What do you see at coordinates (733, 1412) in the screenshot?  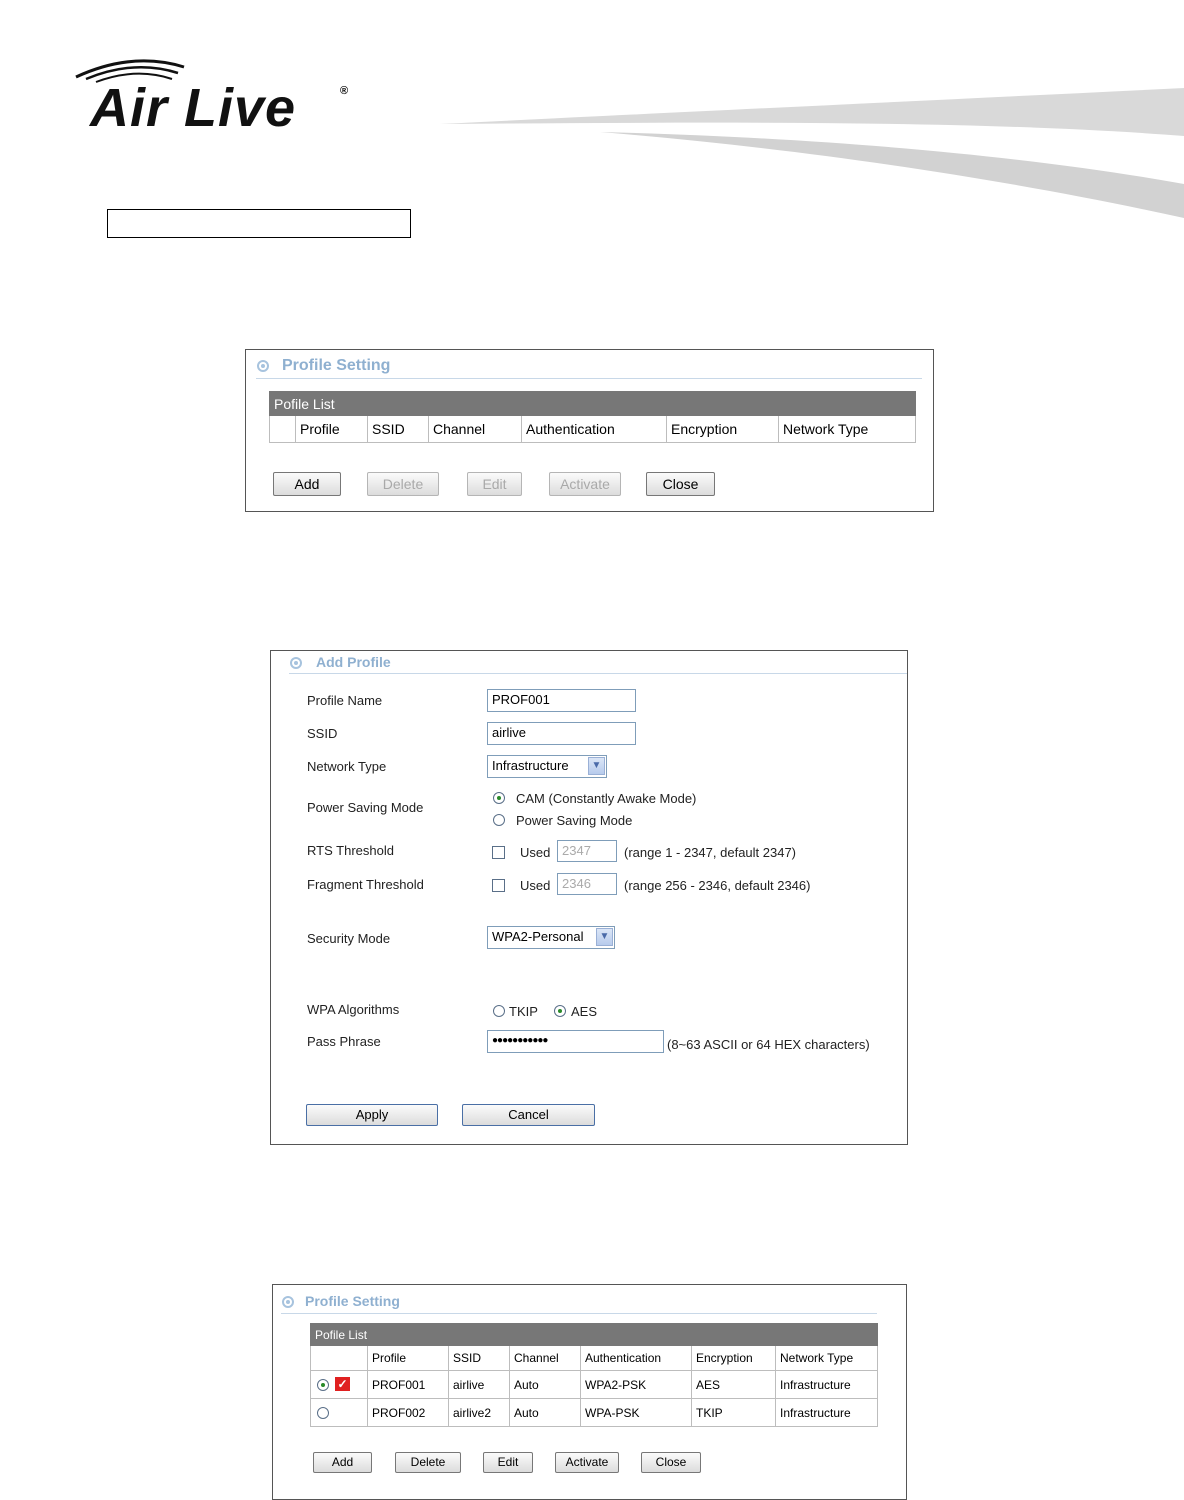 I see `encryption-cell: TKIP` at bounding box center [733, 1412].